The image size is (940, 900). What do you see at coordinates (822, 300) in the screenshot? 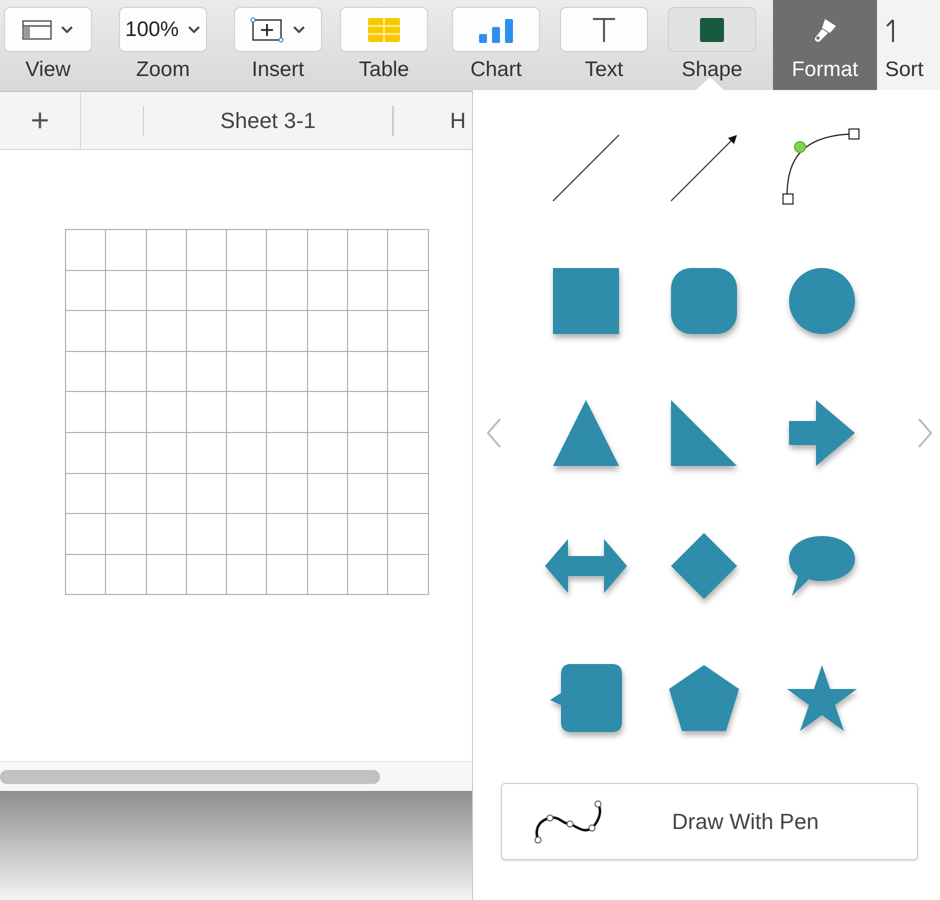
I see `circle-icon` at bounding box center [822, 300].